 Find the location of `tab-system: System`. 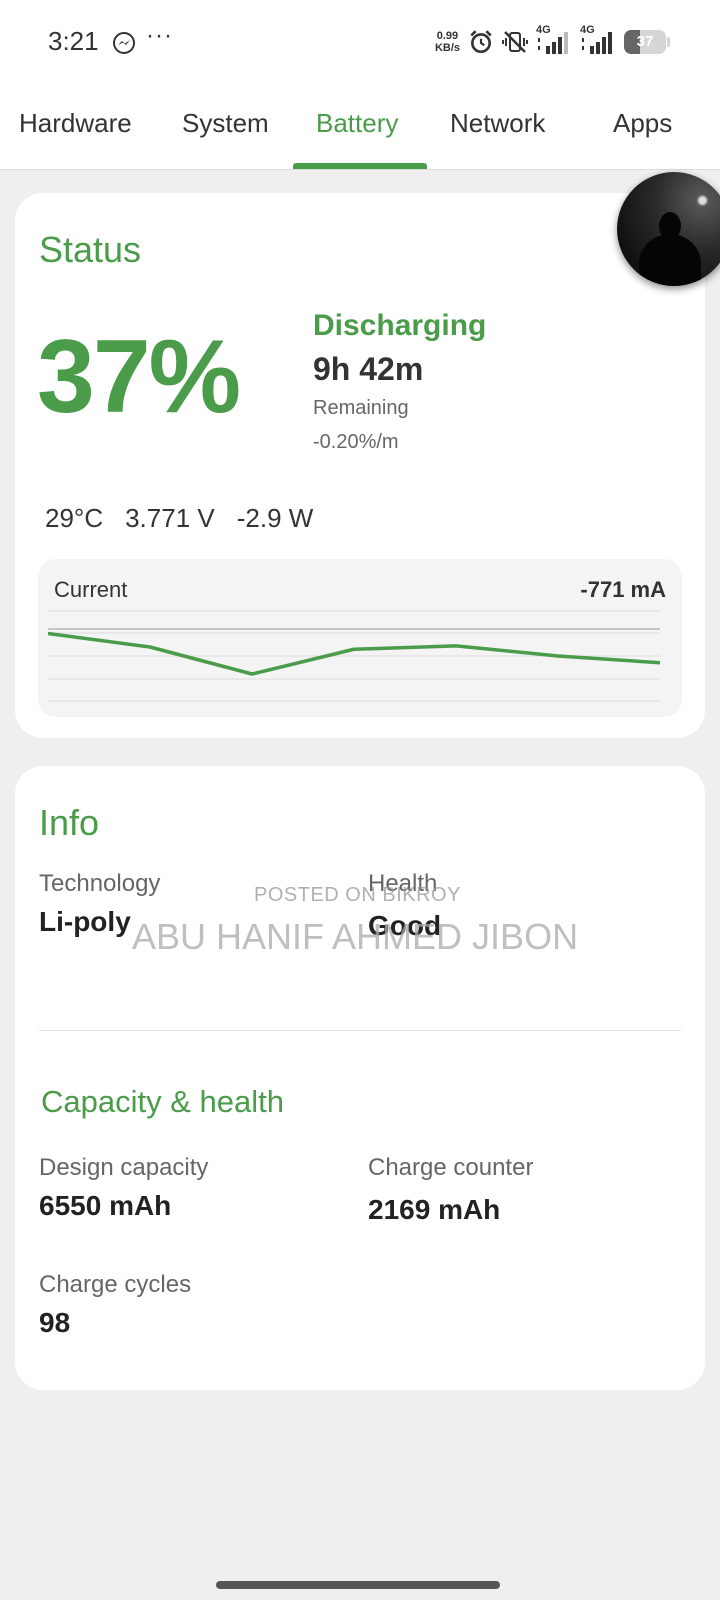

tab-system: System is located at coordinates (225, 123).